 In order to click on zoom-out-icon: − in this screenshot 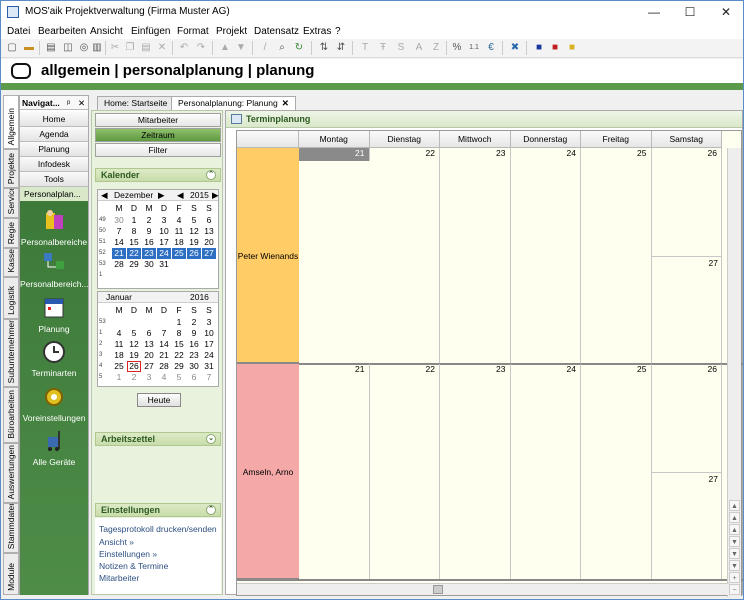, I will do `click(734, 589)`.